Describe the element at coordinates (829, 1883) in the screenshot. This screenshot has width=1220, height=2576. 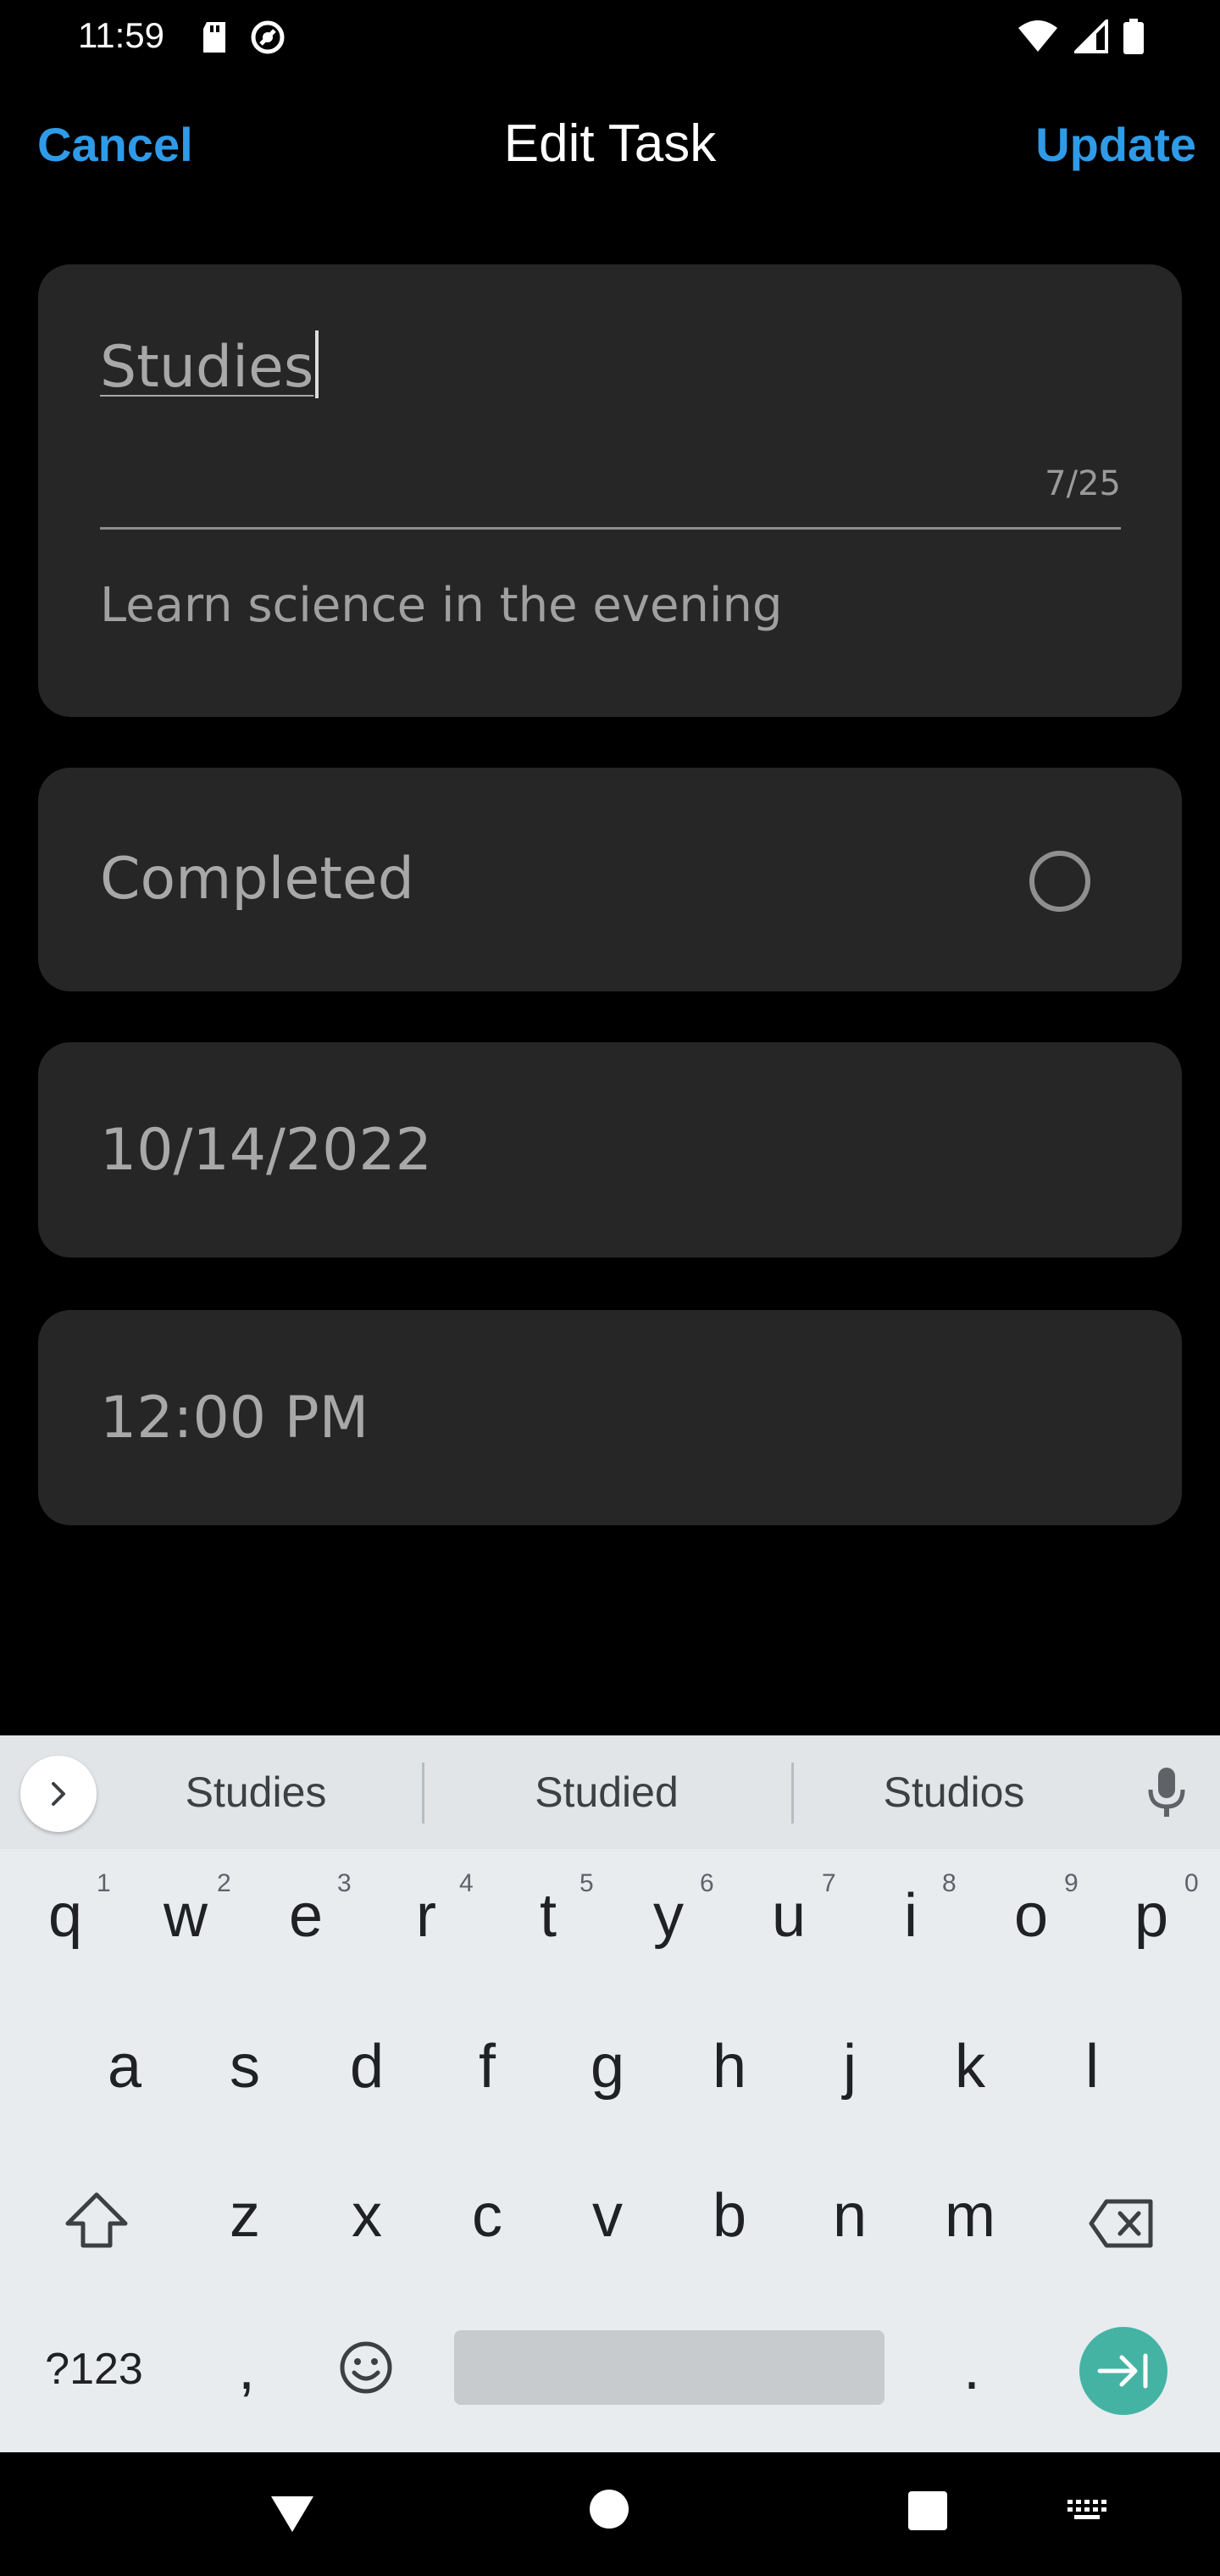
I see `key-hint-7: 7` at that location.